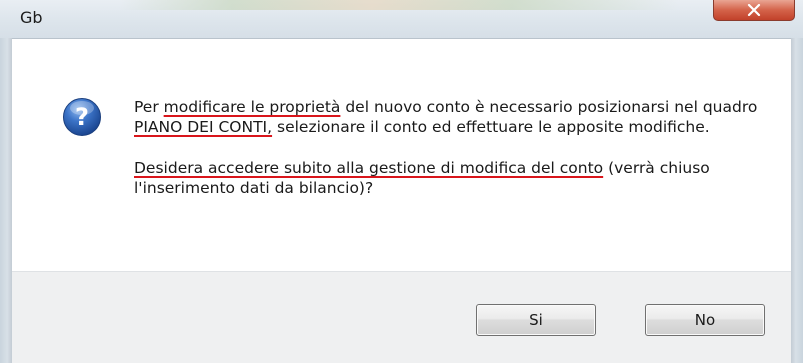  I want to click on question-icon: ?, so click(82, 117).